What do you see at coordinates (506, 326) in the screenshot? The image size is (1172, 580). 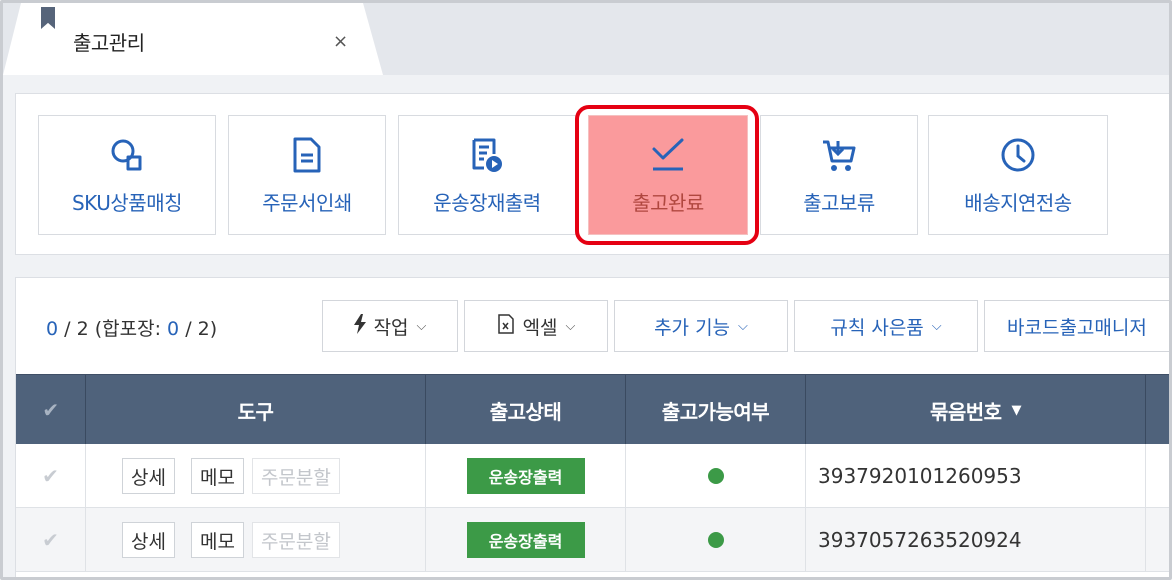 I see `excel-icon` at bounding box center [506, 326].